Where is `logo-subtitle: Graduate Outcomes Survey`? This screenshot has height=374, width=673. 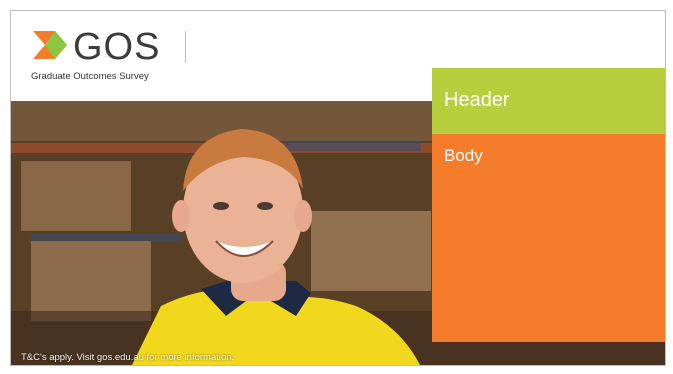 logo-subtitle: Graduate Outcomes Survey is located at coordinates (90, 76).